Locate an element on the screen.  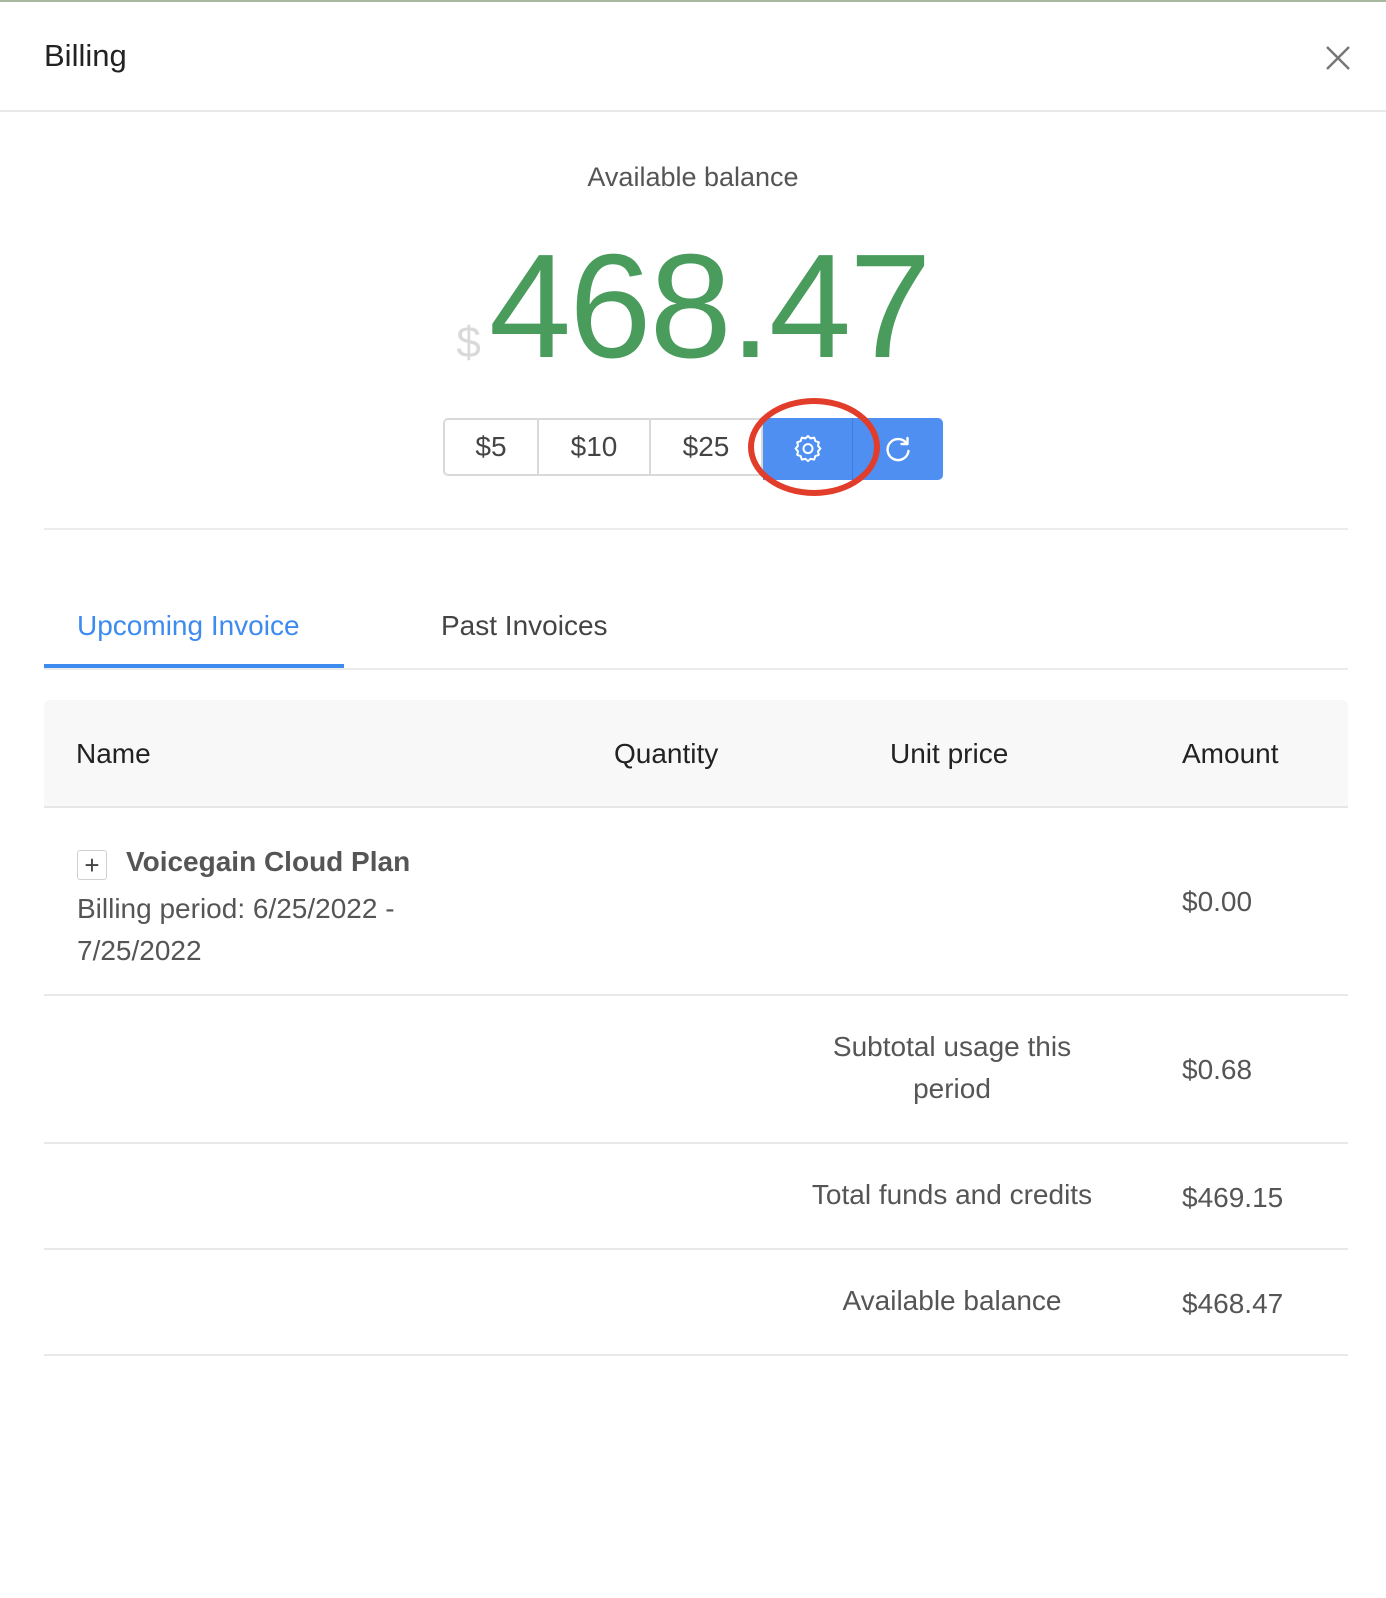
invoice-tabs: Upcoming Invoice Past Invoices is located at coordinates (696, 630).